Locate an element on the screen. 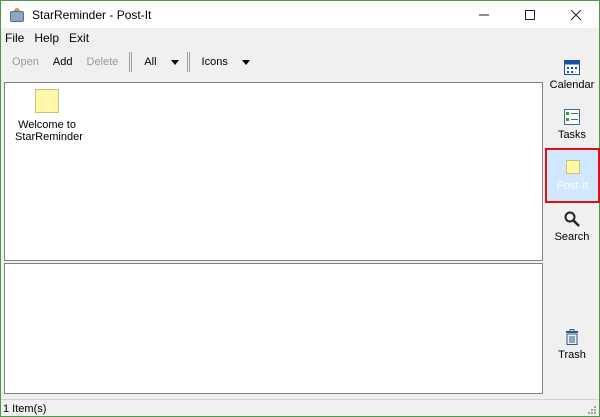  menu-exit: Exit is located at coordinates (79, 38).